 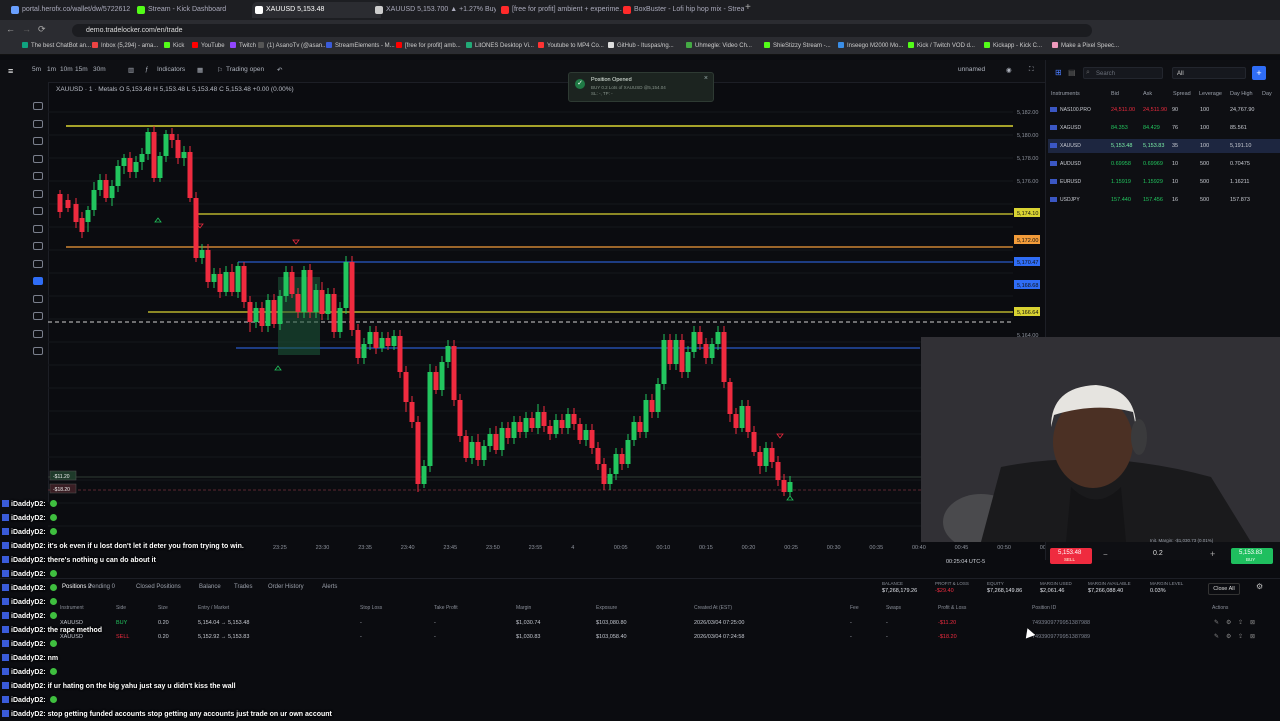 I want to click on close-position-icon: ⊠, so click(x=1252, y=622).